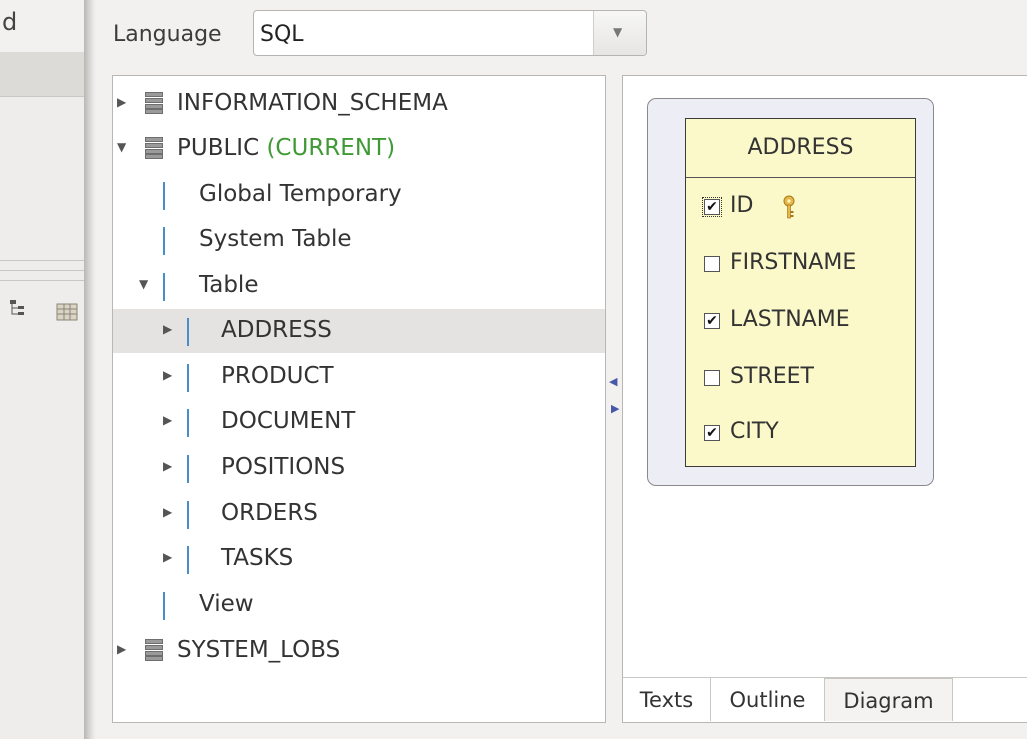  What do you see at coordinates (790, 319) in the screenshot?
I see `column-name: LASTNAME` at bounding box center [790, 319].